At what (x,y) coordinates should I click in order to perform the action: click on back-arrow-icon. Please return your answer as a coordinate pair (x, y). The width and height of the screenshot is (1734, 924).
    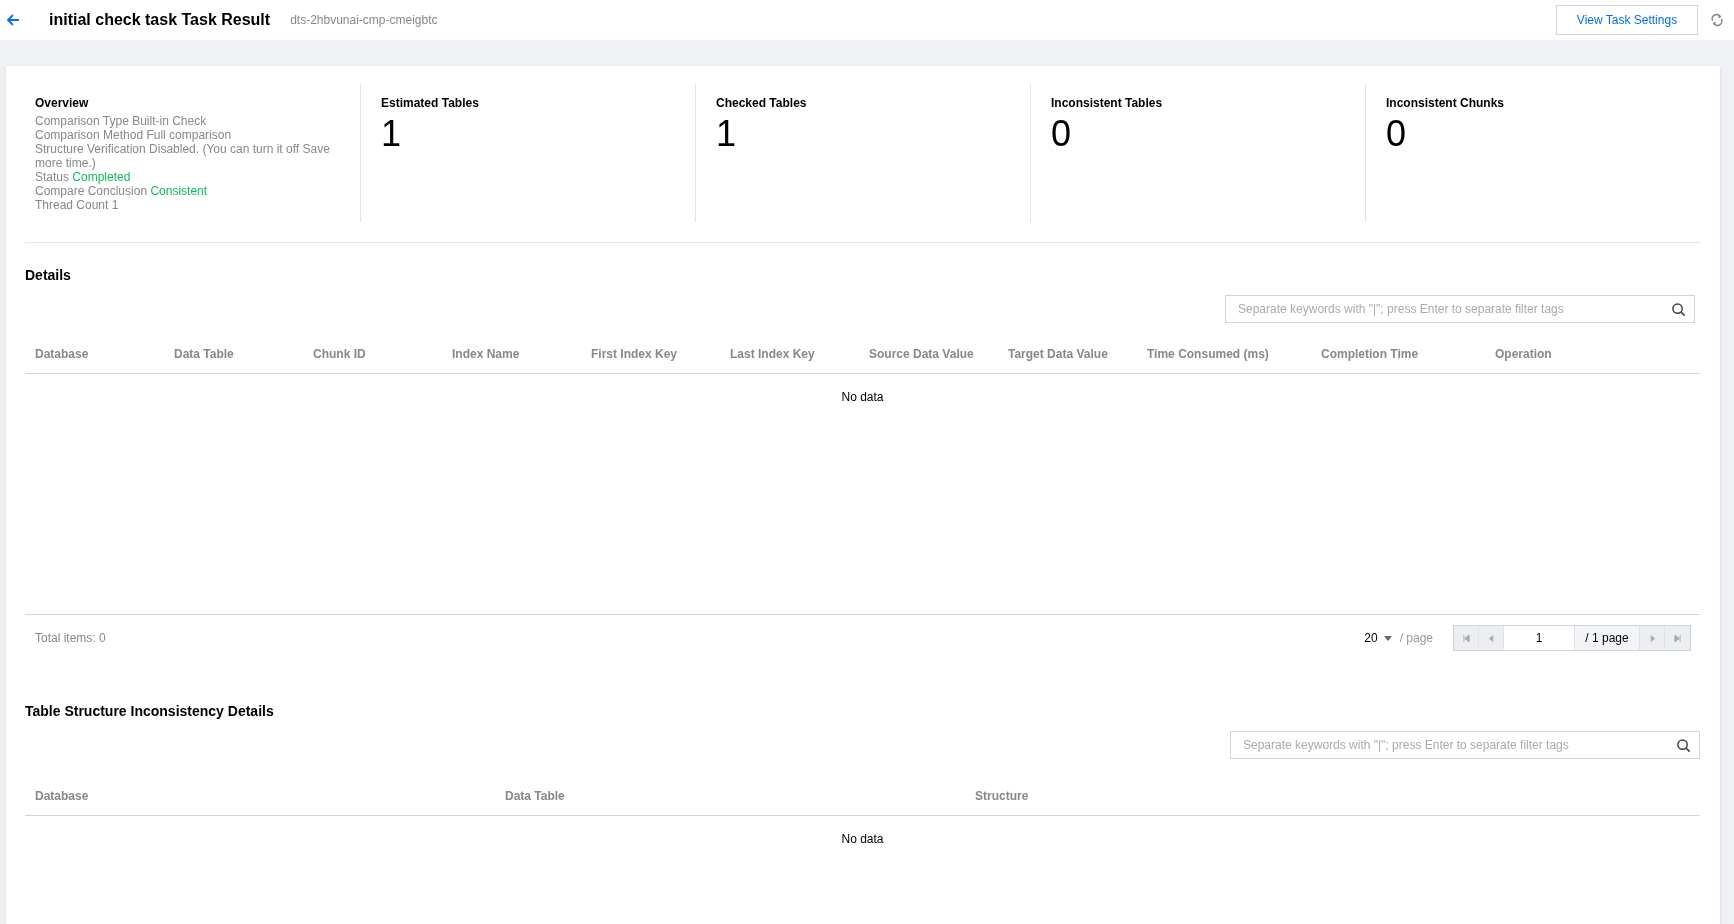
    Looking at the image, I should click on (13, 20).